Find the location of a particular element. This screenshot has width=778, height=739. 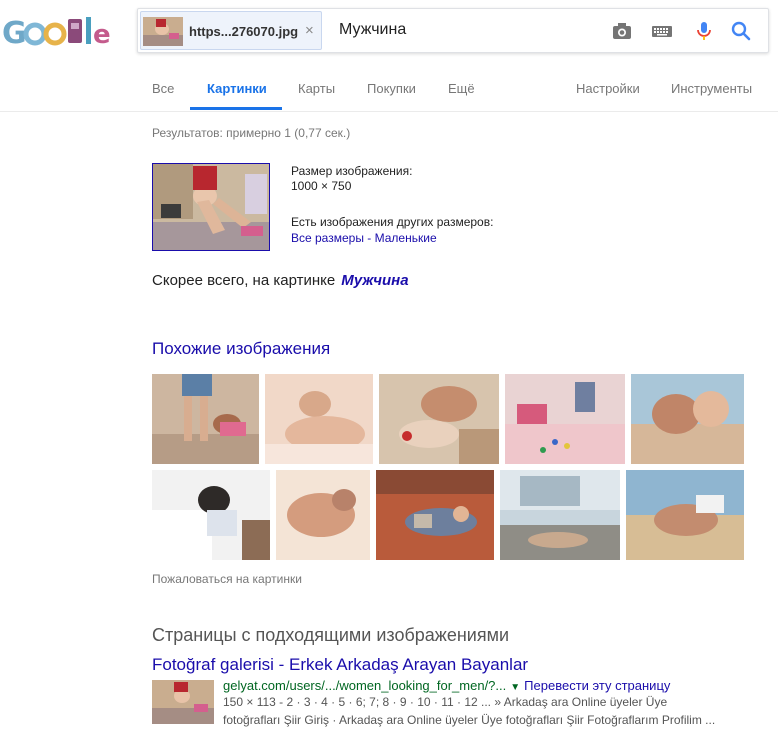

best-guess: Скорее всего, на картинке Мужчина is located at coordinates (280, 280).